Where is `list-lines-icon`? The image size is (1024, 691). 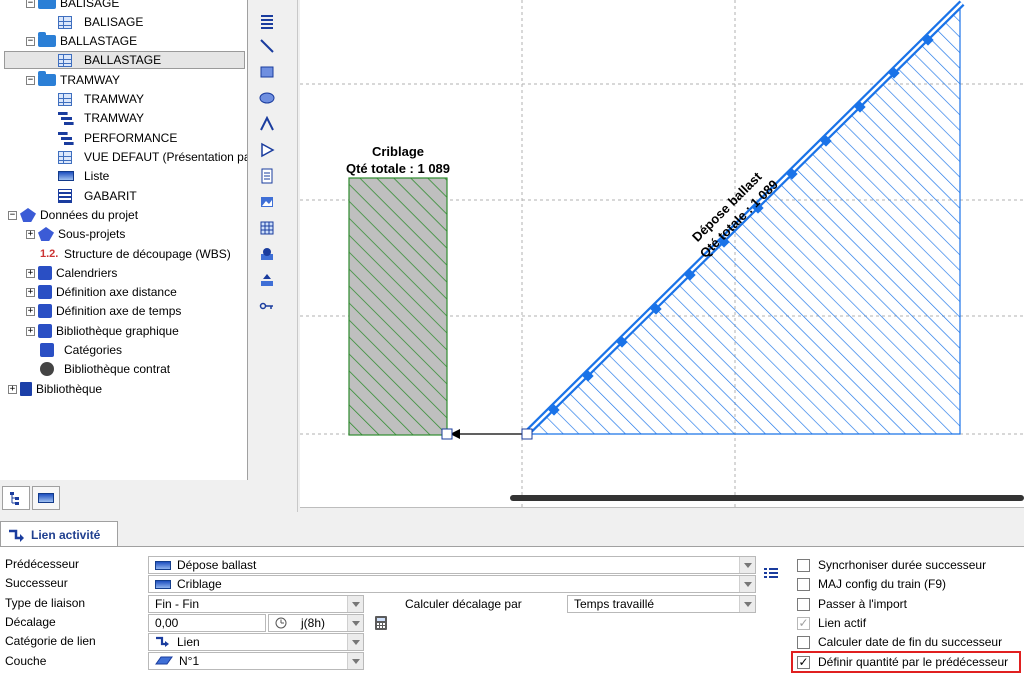
list-lines-icon is located at coordinates (771, 573).